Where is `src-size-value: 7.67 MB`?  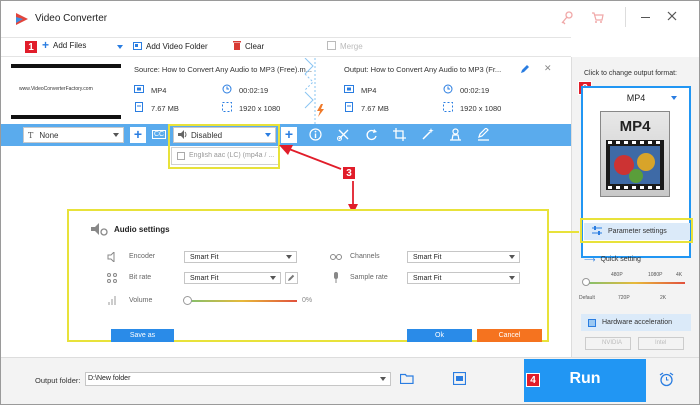 src-size-value: 7.67 MB is located at coordinates (165, 108).